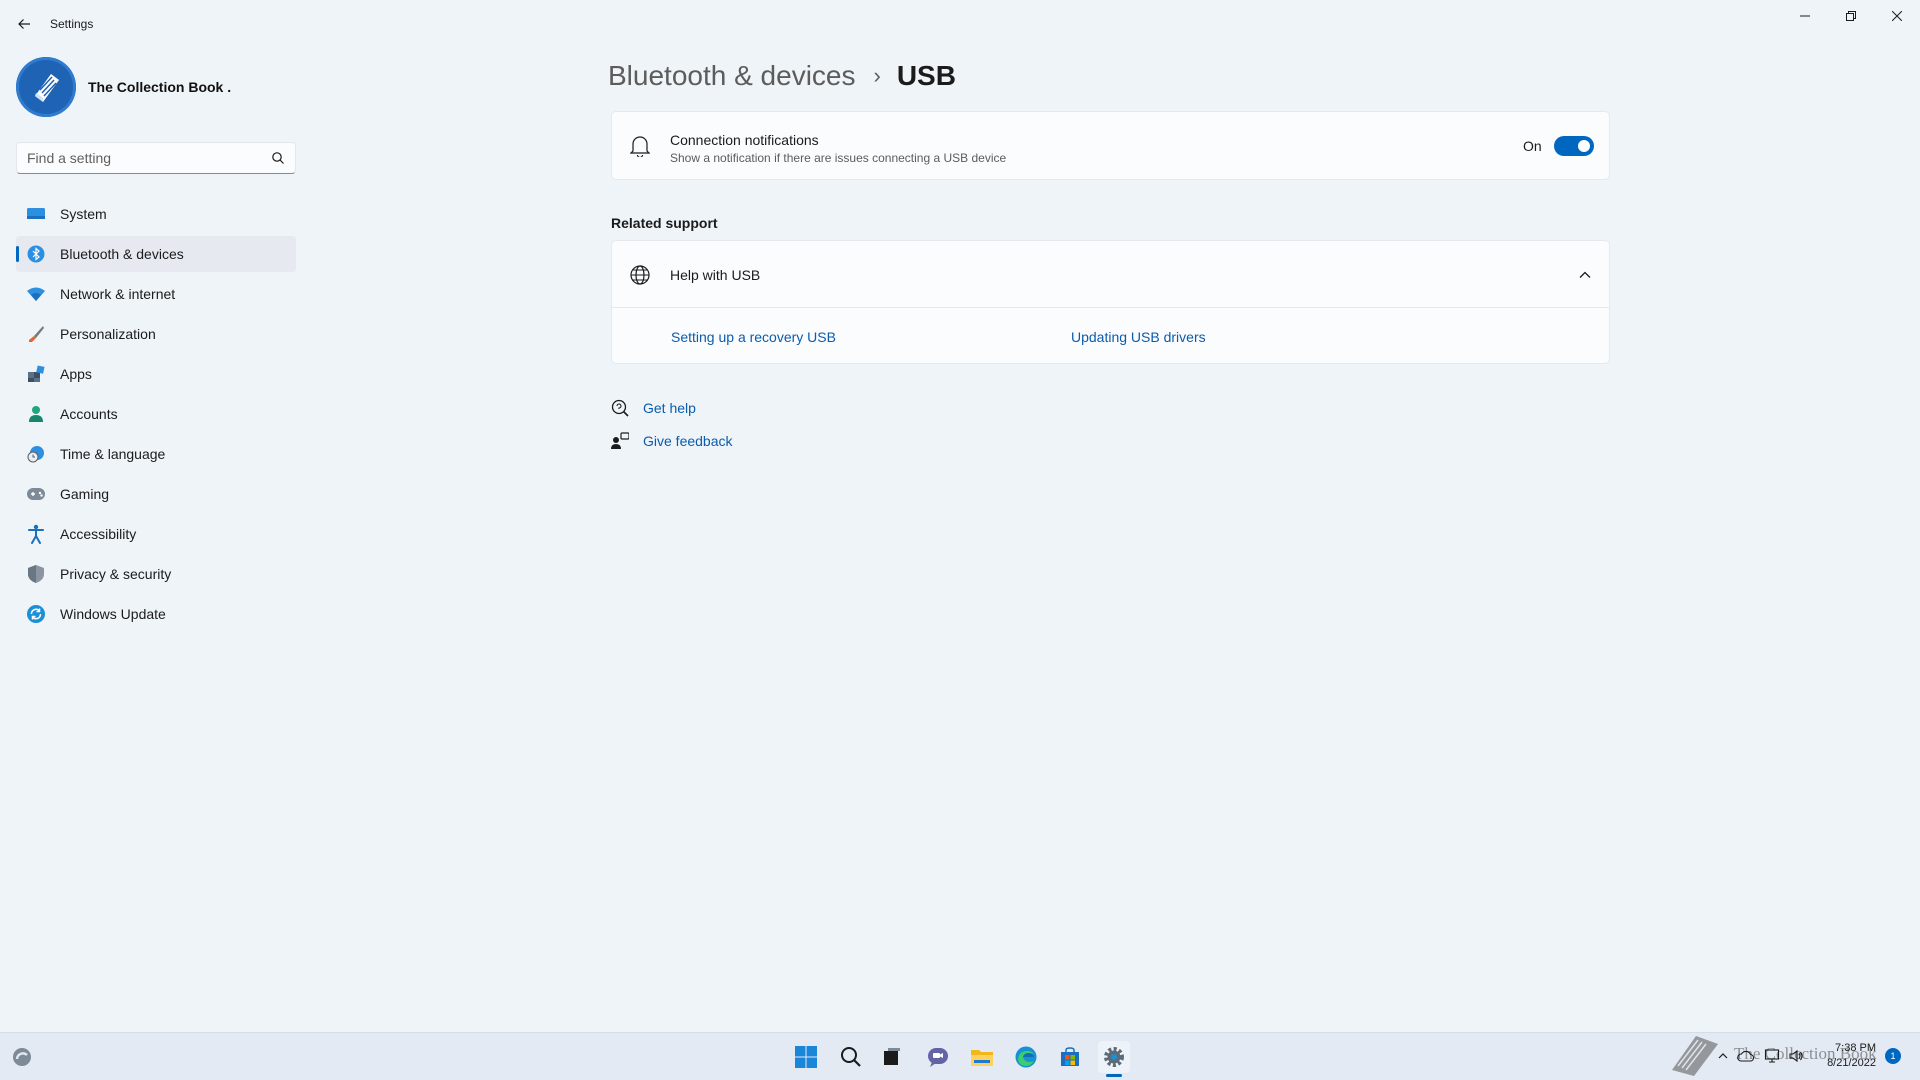  I want to click on breadcrumb: Bluetooth & devices › USB, so click(782, 76).